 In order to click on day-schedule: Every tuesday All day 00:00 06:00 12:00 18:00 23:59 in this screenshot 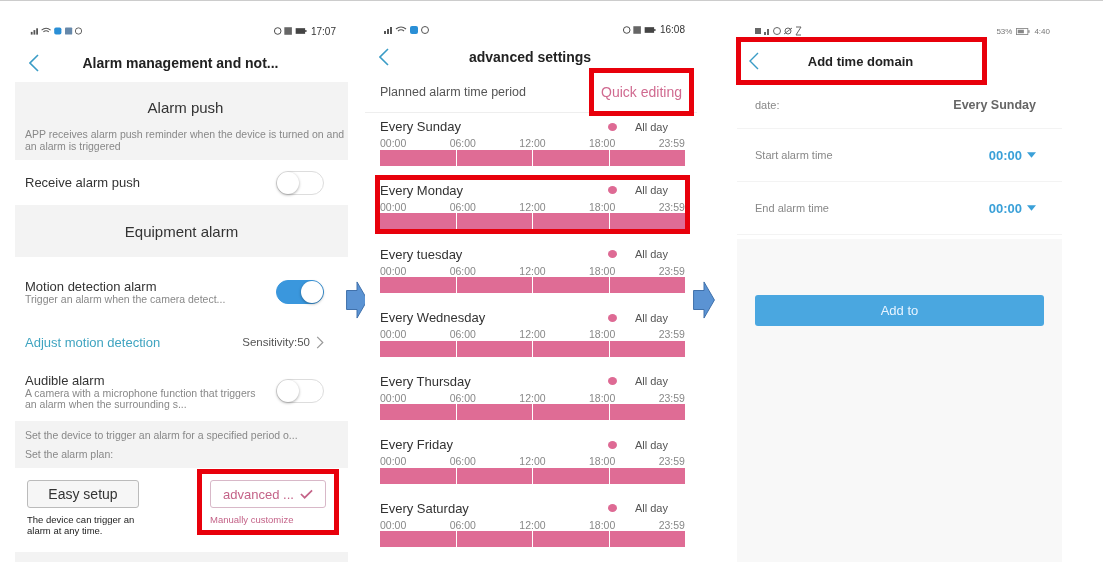, I will do `click(532, 268)`.